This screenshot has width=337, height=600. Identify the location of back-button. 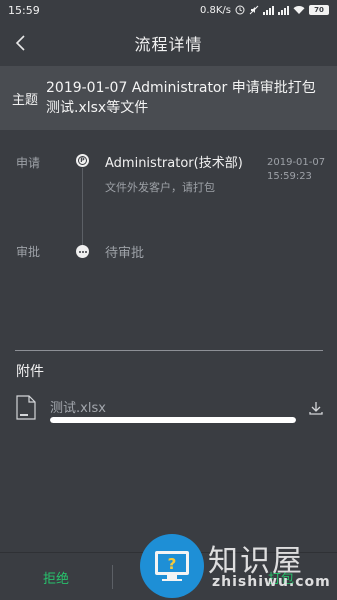
(21, 43).